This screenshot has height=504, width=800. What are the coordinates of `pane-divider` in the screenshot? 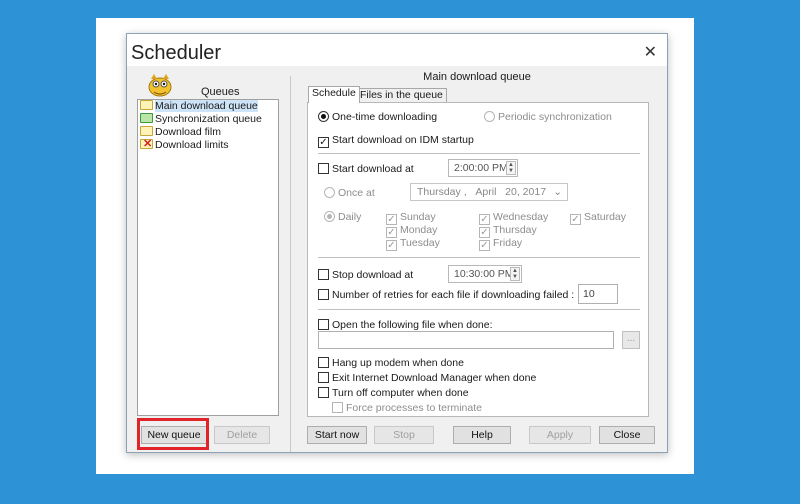 It's located at (290, 264).